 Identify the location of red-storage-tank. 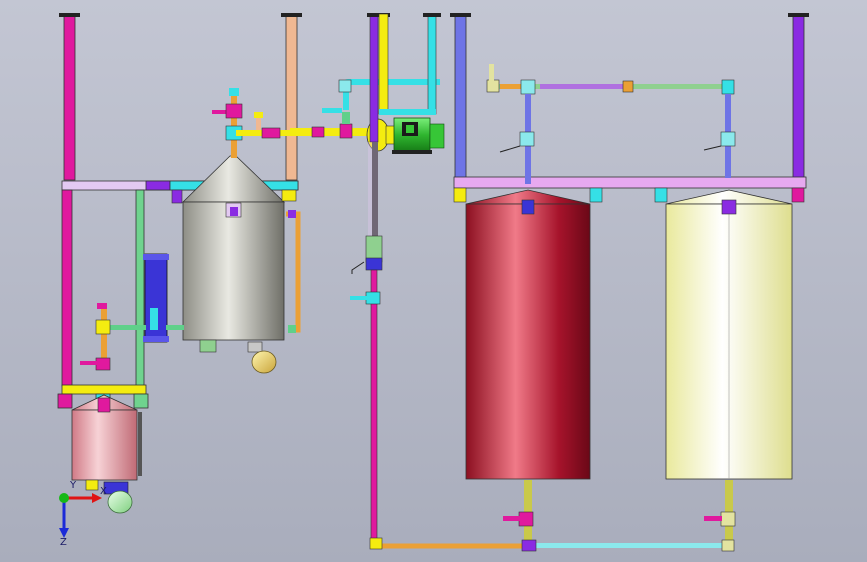
(528, 365).